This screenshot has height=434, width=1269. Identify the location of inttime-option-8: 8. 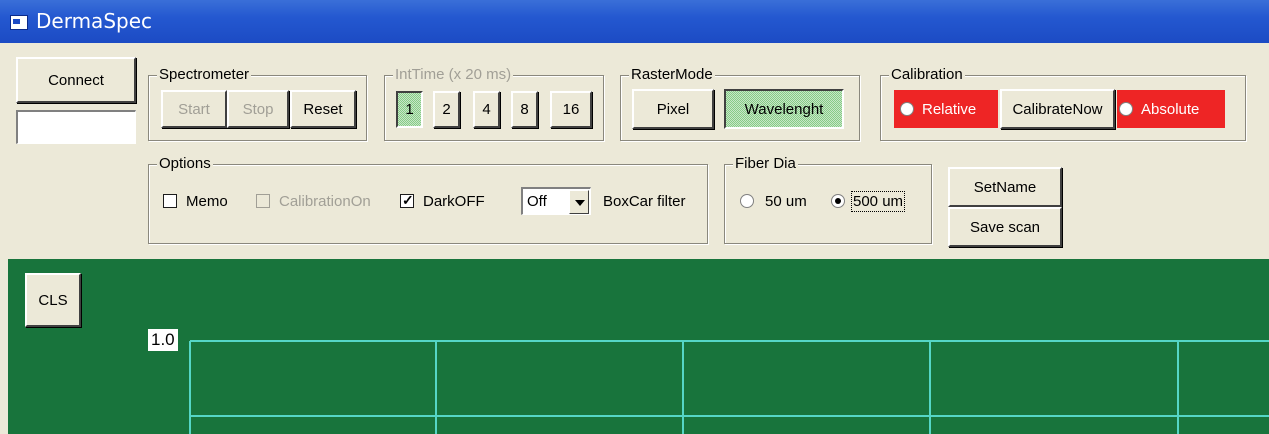
(524, 109).